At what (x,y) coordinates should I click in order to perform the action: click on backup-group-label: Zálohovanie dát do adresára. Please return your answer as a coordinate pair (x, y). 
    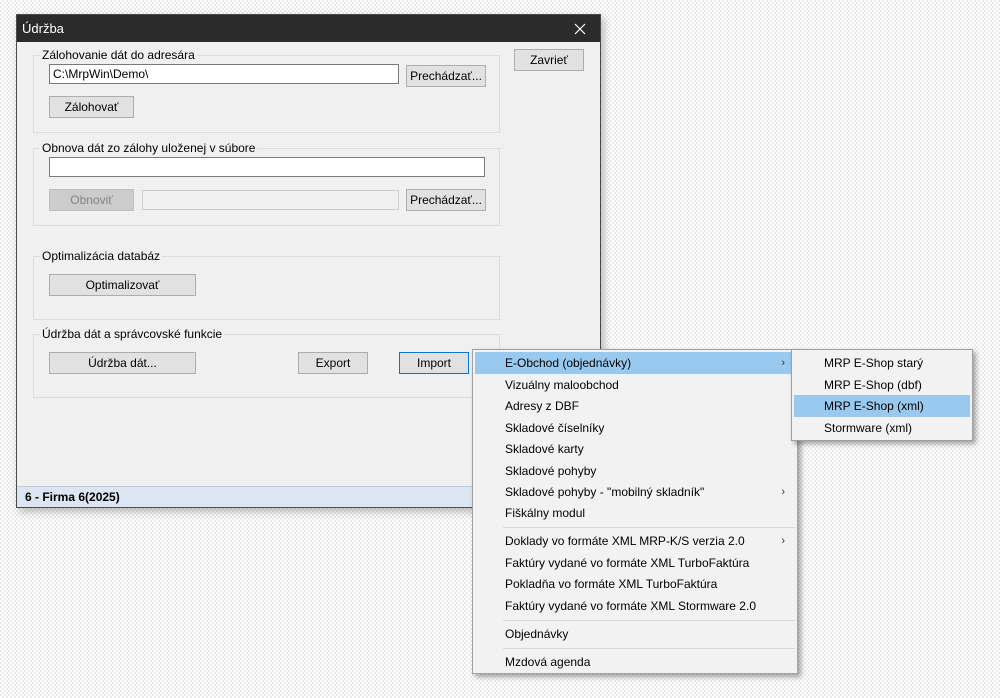
    Looking at the image, I should click on (118, 55).